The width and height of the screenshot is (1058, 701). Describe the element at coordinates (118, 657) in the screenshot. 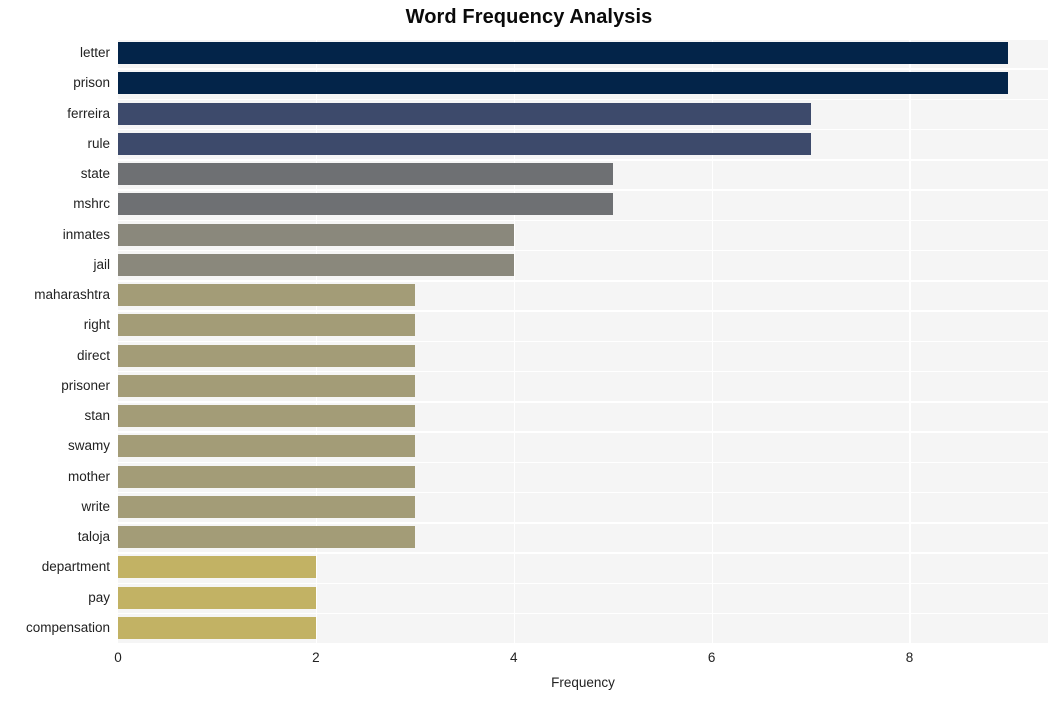

I see `x-axis-tick-label: 0` at that location.